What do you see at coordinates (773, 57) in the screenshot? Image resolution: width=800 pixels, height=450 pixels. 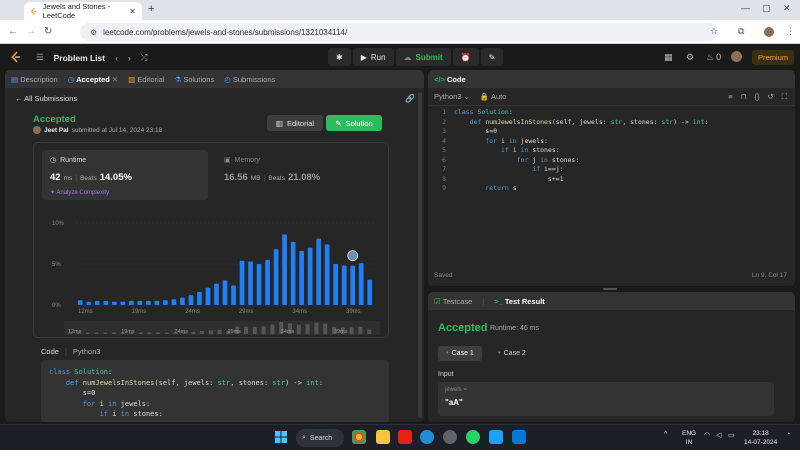 I see `premium-button: Premium` at bounding box center [773, 57].